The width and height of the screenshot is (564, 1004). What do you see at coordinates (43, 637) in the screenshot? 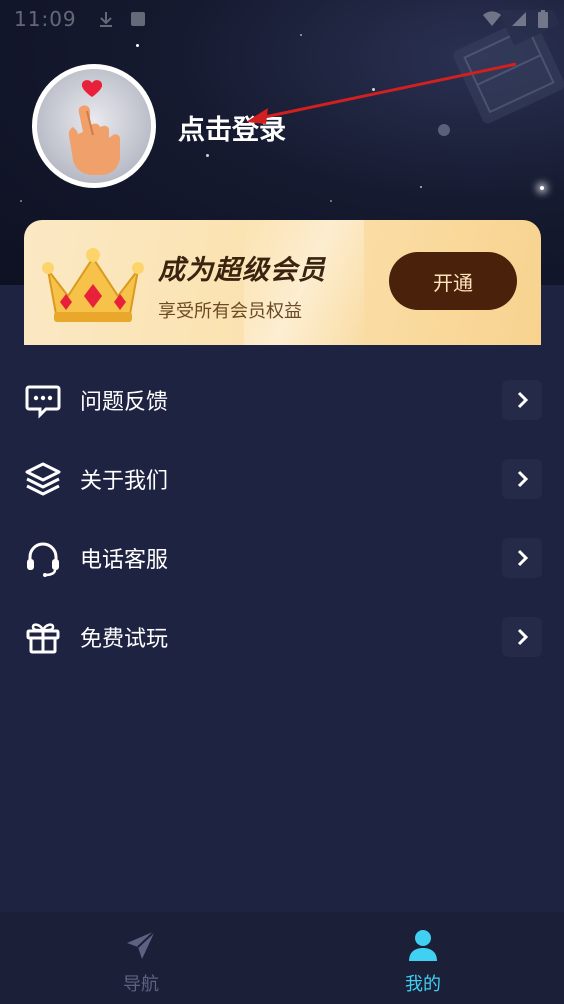
I see `gift-icon` at bounding box center [43, 637].